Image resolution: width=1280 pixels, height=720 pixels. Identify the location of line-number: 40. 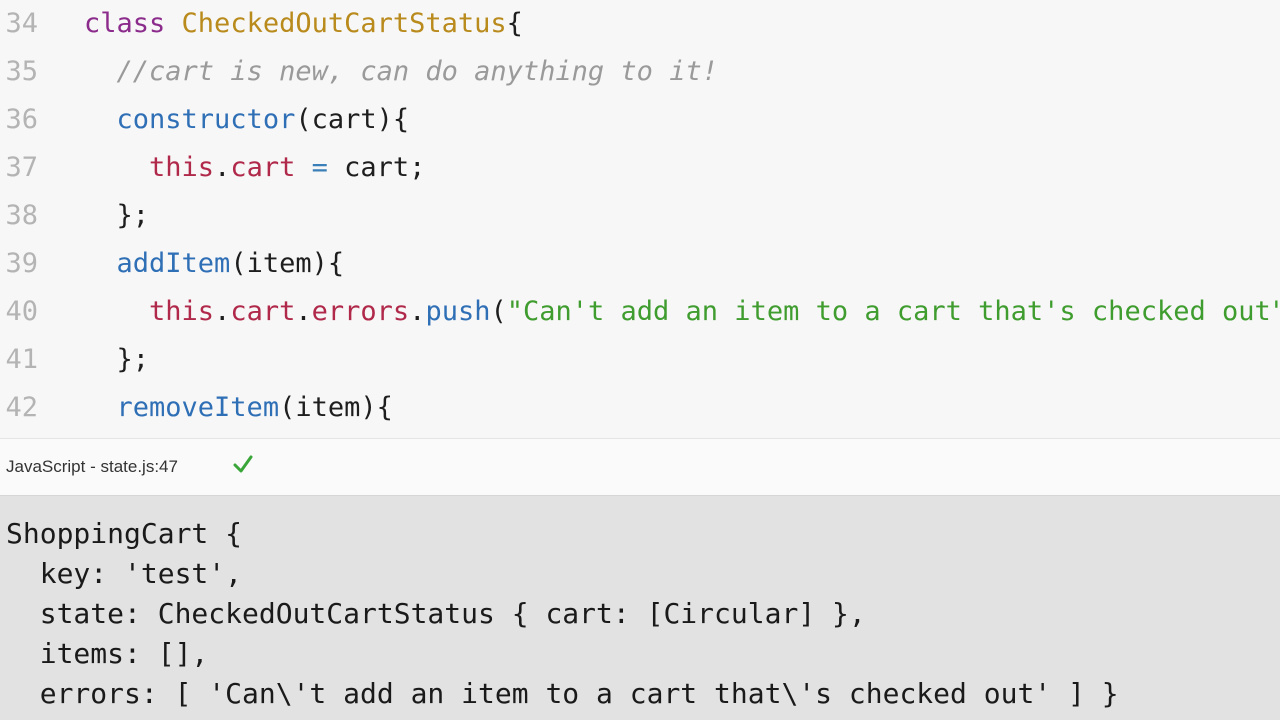
(21, 311).